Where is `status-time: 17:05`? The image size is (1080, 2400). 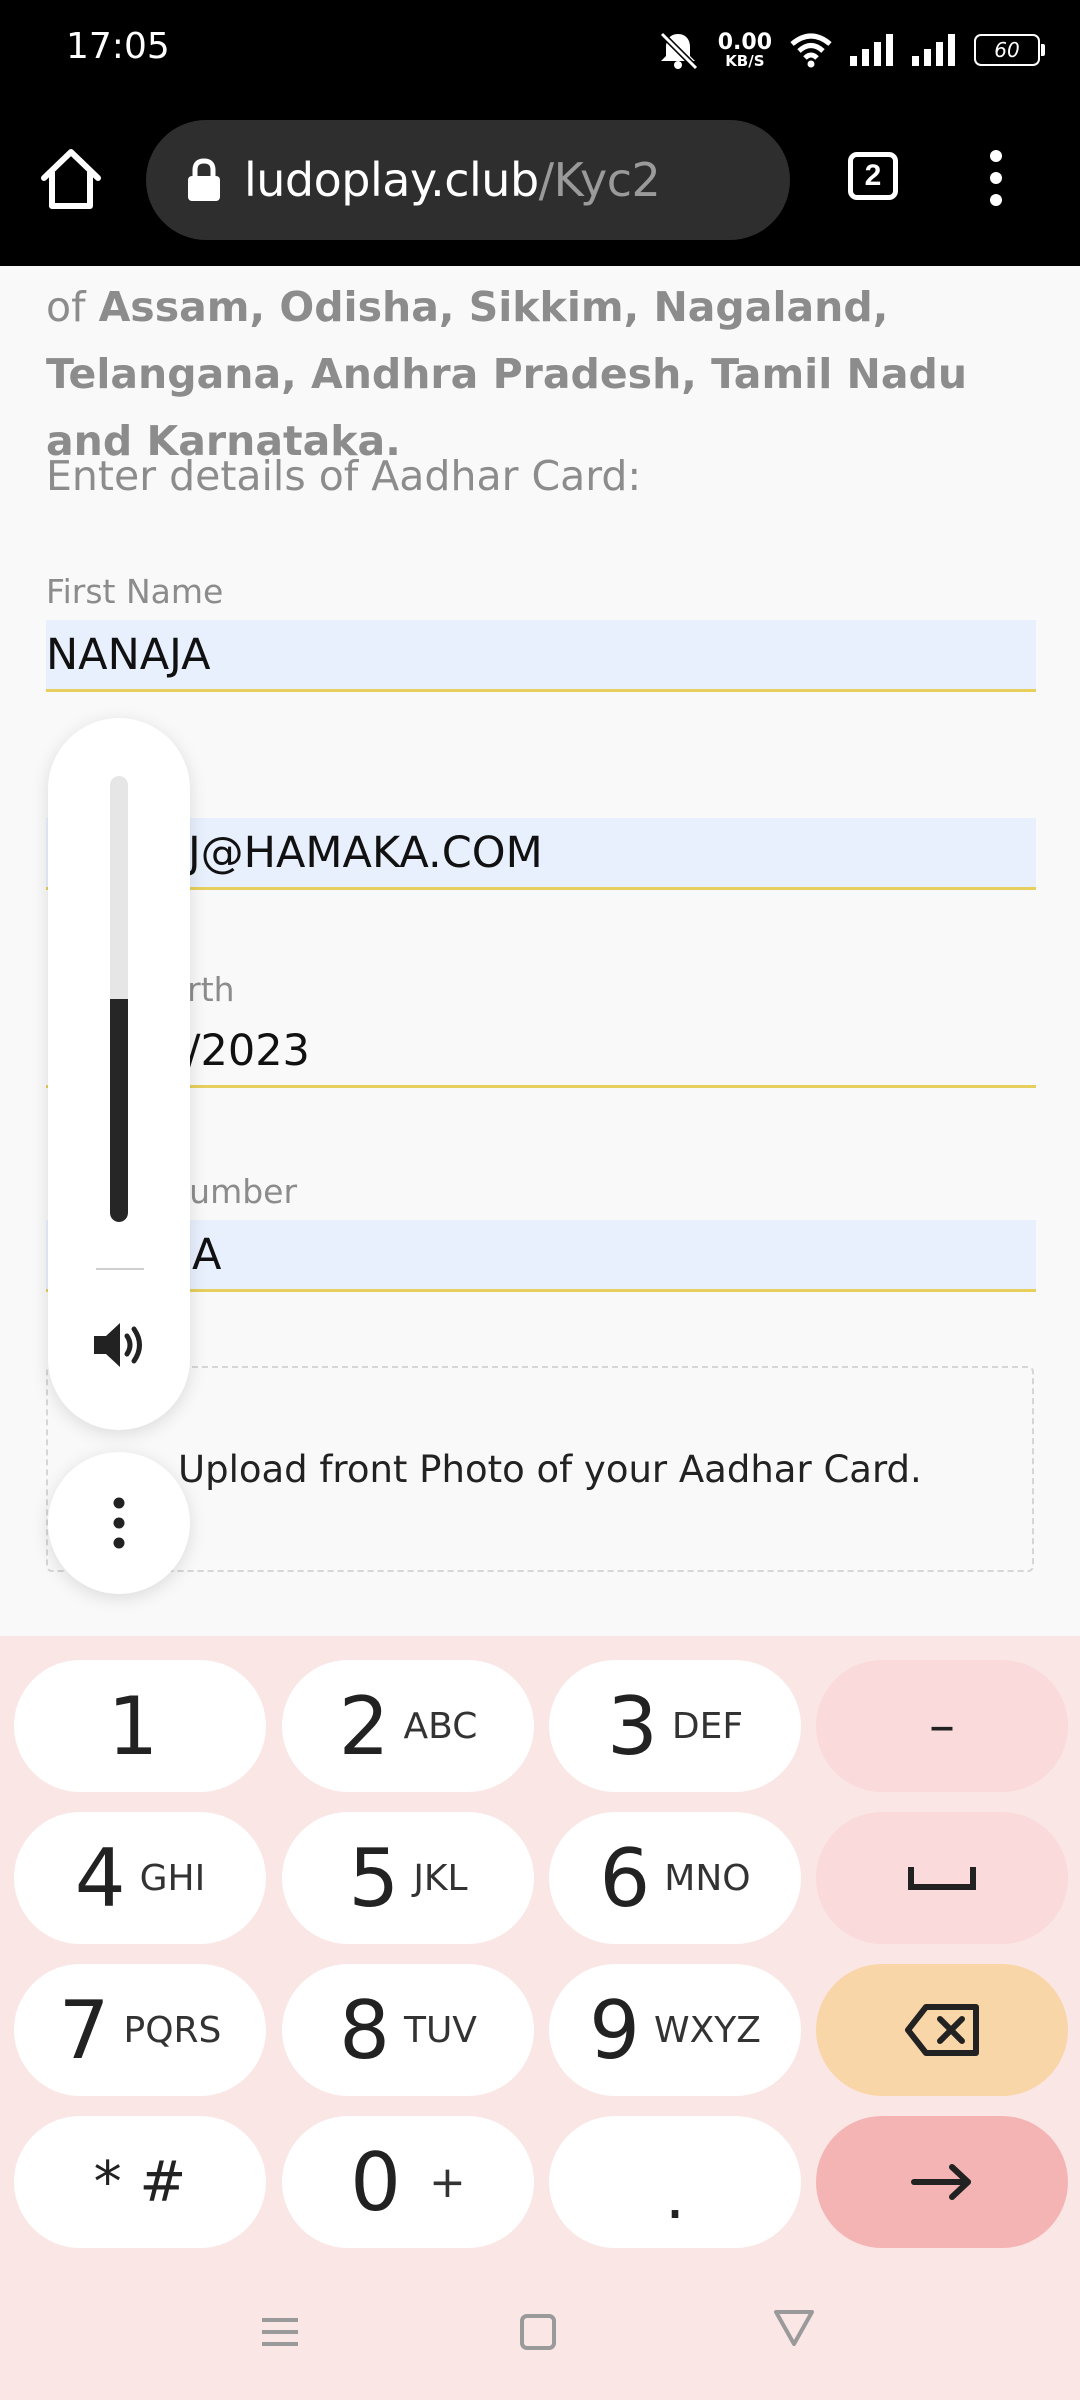 status-time: 17:05 is located at coordinates (118, 46).